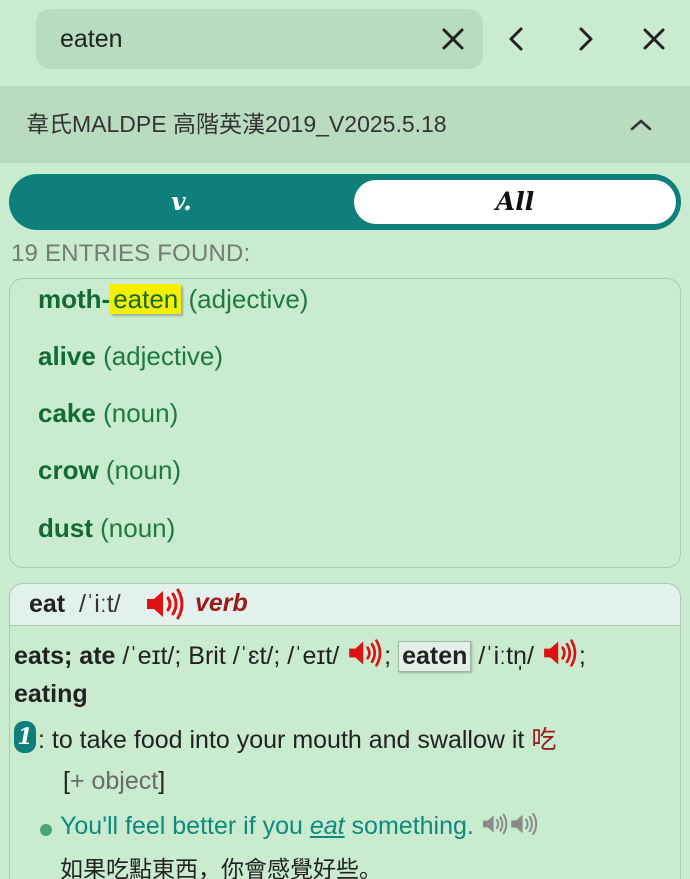 Image resolution: width=690 pixels, height=879 pixels. Describe the element at coordinates (185, 826) in the screenshot. I see `example-text: You'll feel better if you` at that location.